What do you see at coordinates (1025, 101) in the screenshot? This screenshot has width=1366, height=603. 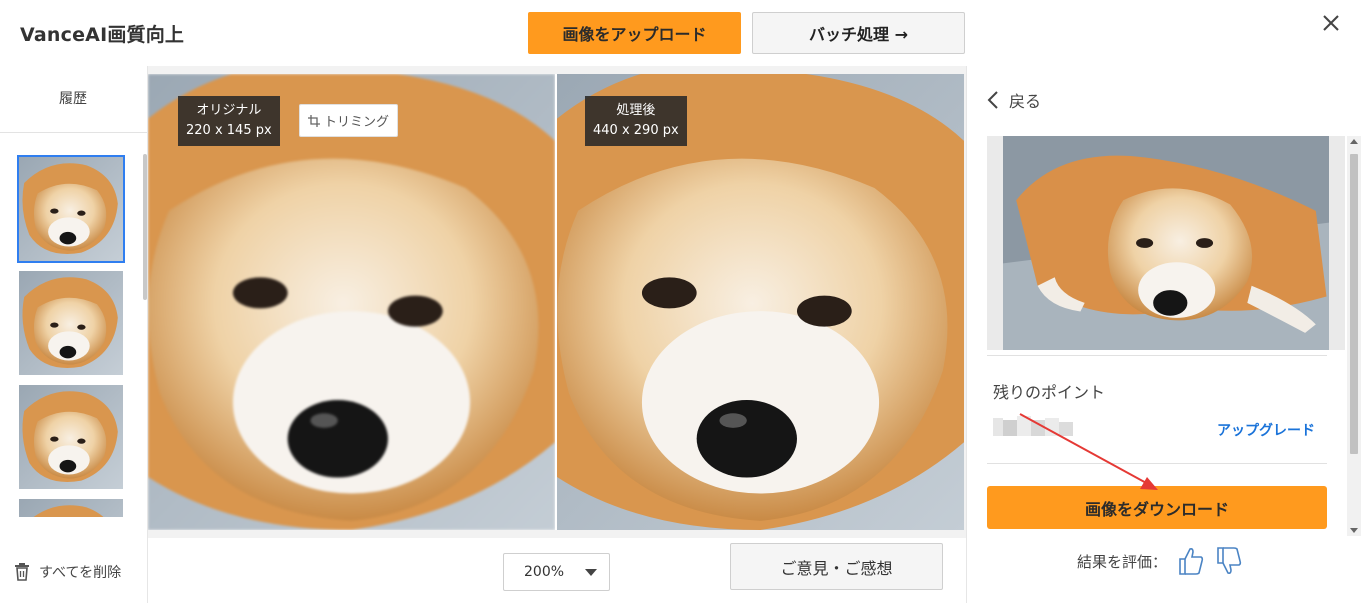 I see `back-label: 戻る` at bounding box center [1025, 101].